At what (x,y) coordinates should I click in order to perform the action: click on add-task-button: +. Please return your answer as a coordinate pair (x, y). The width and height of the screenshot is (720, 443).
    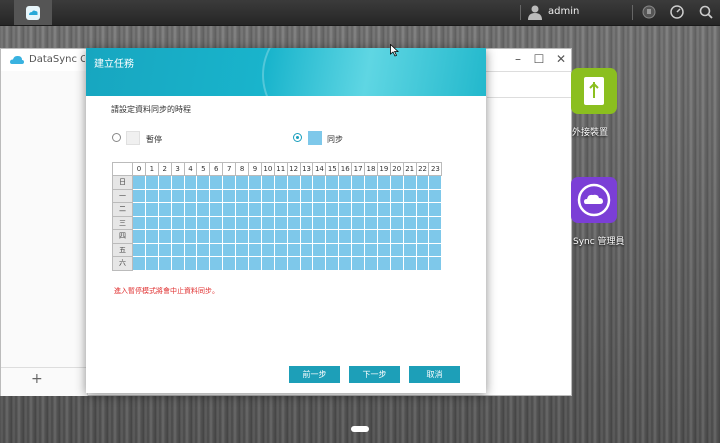
    Looking at the image, I should click on (37, 379).